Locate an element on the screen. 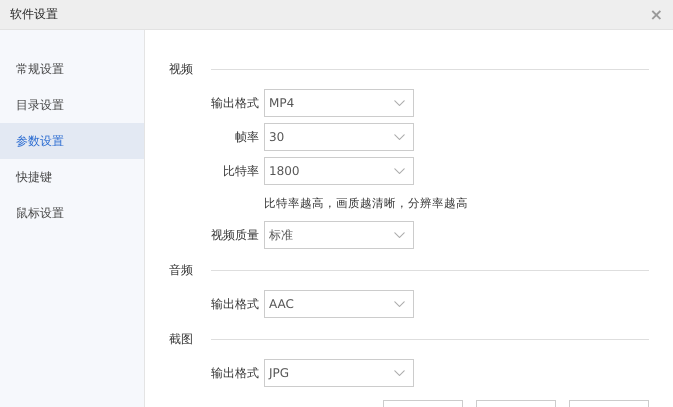 Image resolution: width=673 pixels, height=407 pixels. sidebar-item: 常规设置 is located at coordinates (72, 69).